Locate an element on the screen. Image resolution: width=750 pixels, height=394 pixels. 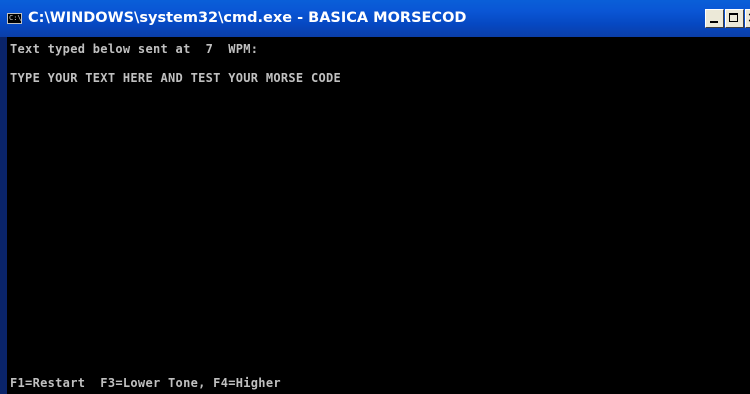
console-app-icon-glyph: C:\ is located at coordinates (15, 18).